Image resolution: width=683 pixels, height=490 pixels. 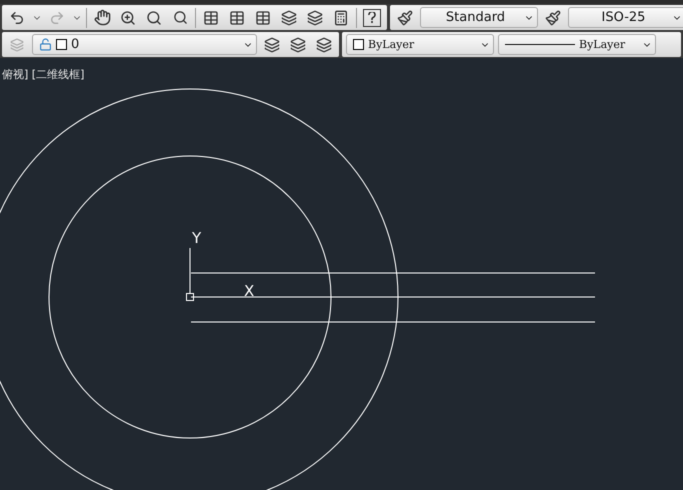 I want to click on viewport-label: 俯视] [二维线框], so click(x=43, y=74).